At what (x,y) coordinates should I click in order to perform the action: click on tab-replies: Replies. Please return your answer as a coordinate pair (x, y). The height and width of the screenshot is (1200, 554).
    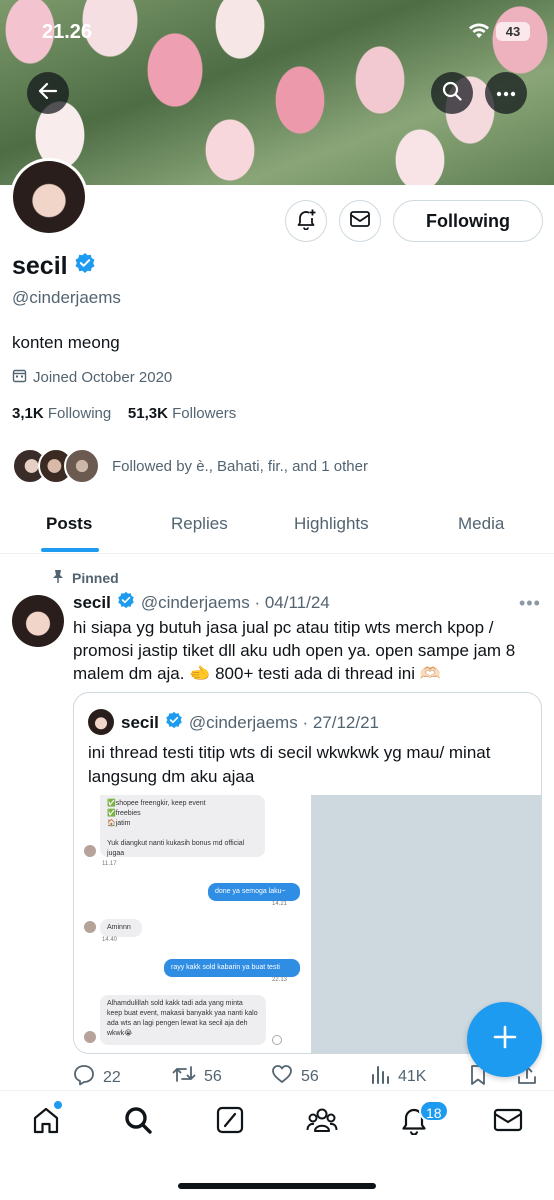
    Looking at the image, I should click on (199, 524).